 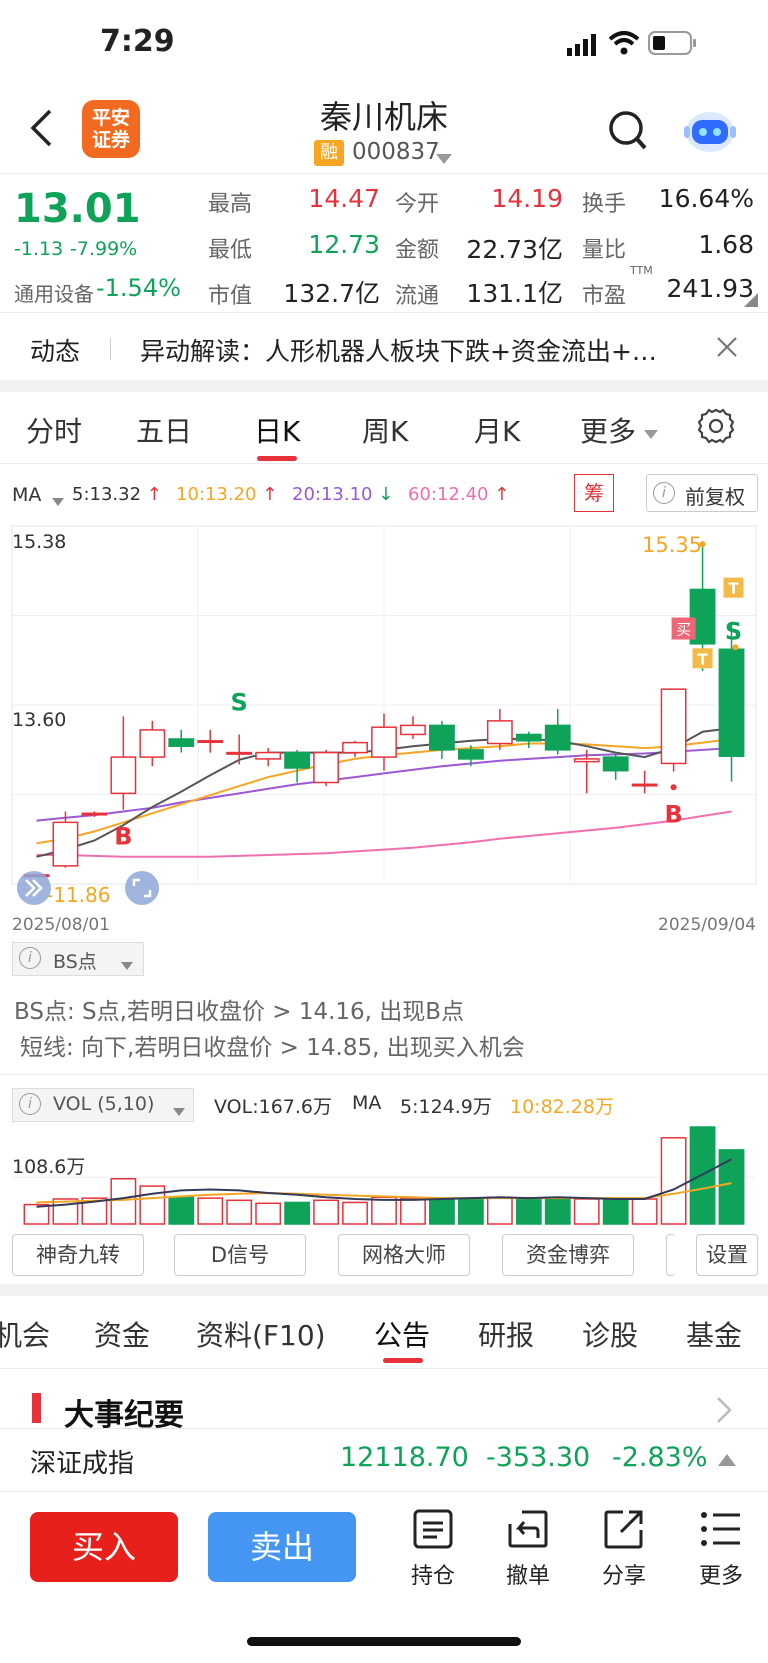 I want to click on index-change-pct: -2.83%, so click(x=660, y=1457).